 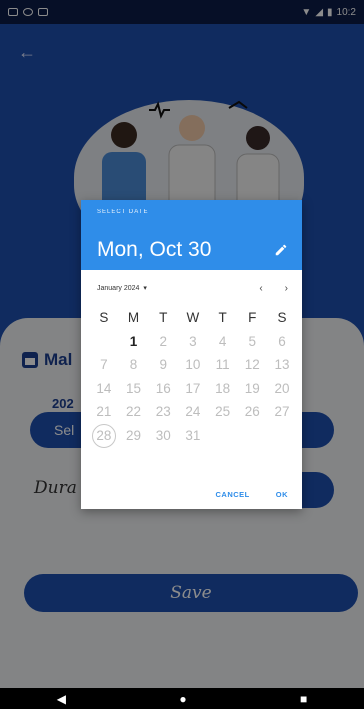 I want to click on calendar-day: 4, so click(x=223, y=342).